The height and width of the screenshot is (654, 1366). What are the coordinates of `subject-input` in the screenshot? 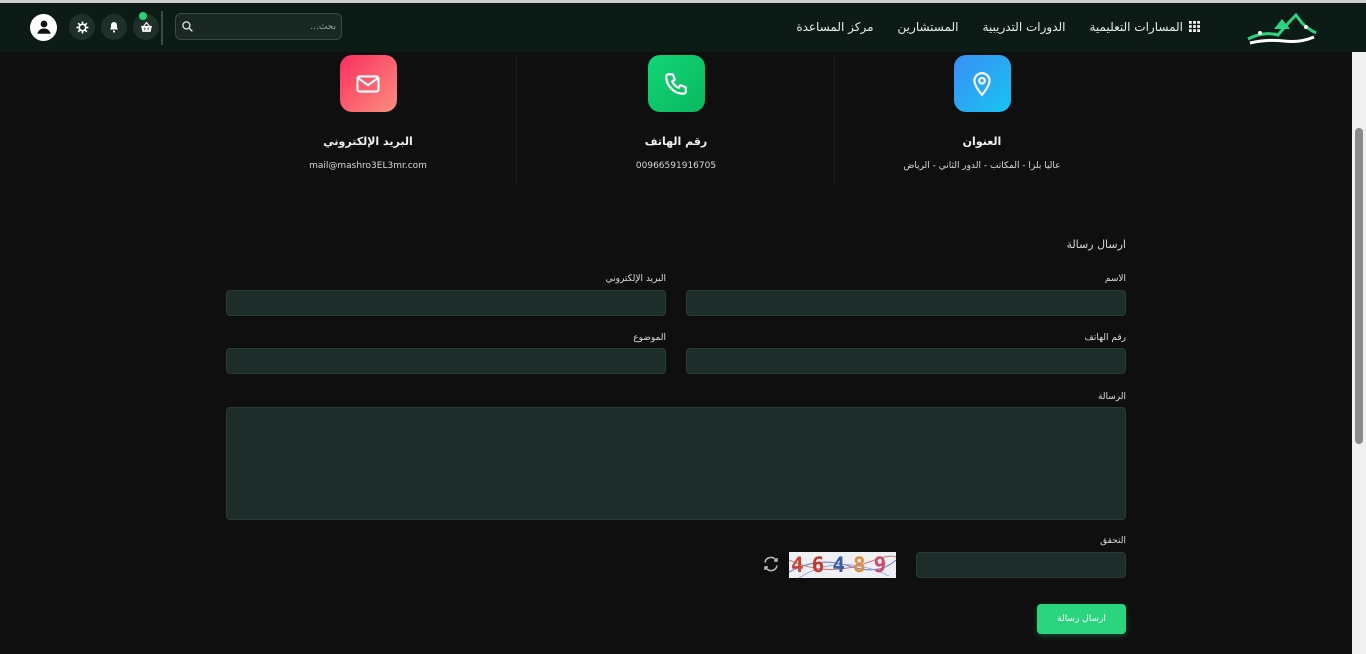 It's located at (446, 361).